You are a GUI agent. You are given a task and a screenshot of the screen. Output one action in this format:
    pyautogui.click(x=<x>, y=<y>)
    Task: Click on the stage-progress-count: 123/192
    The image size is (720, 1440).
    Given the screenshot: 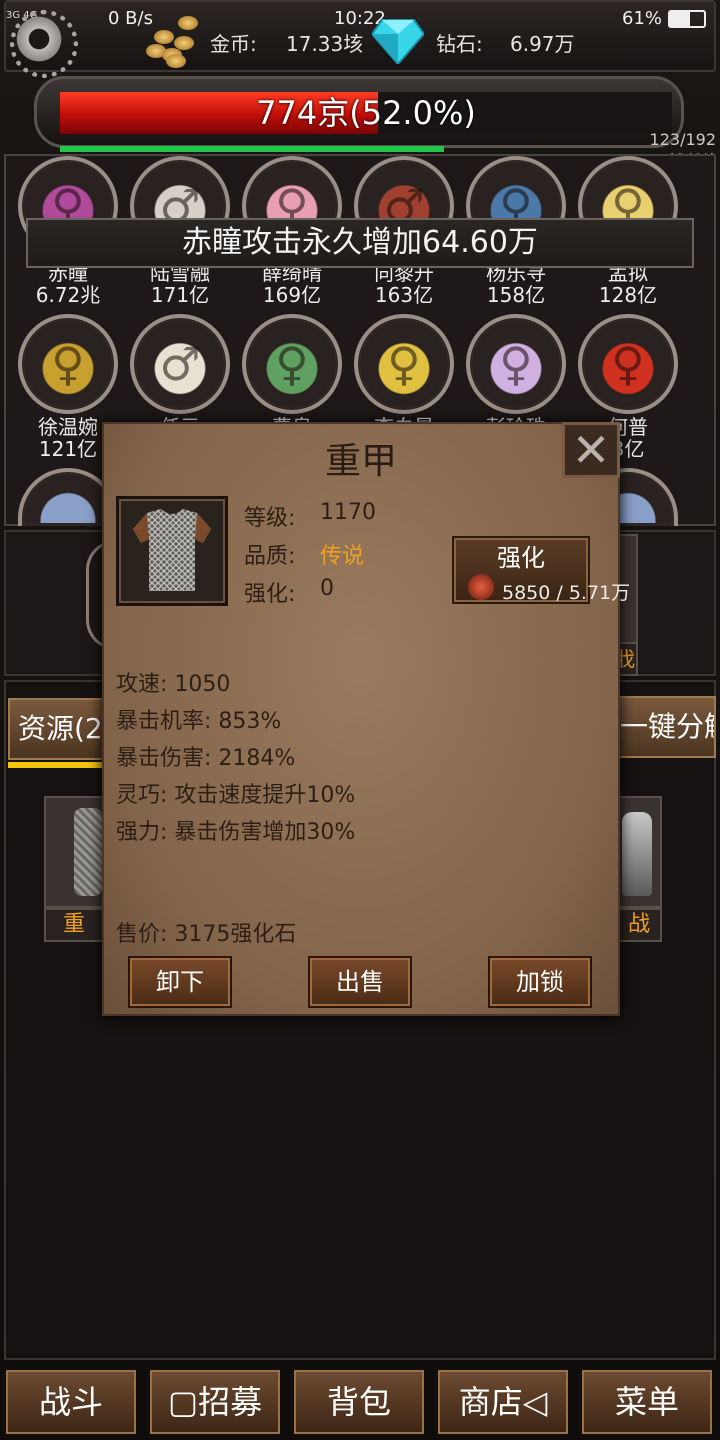 What is the action you would take?
    pyautogui.click(x=682, y=139)
    